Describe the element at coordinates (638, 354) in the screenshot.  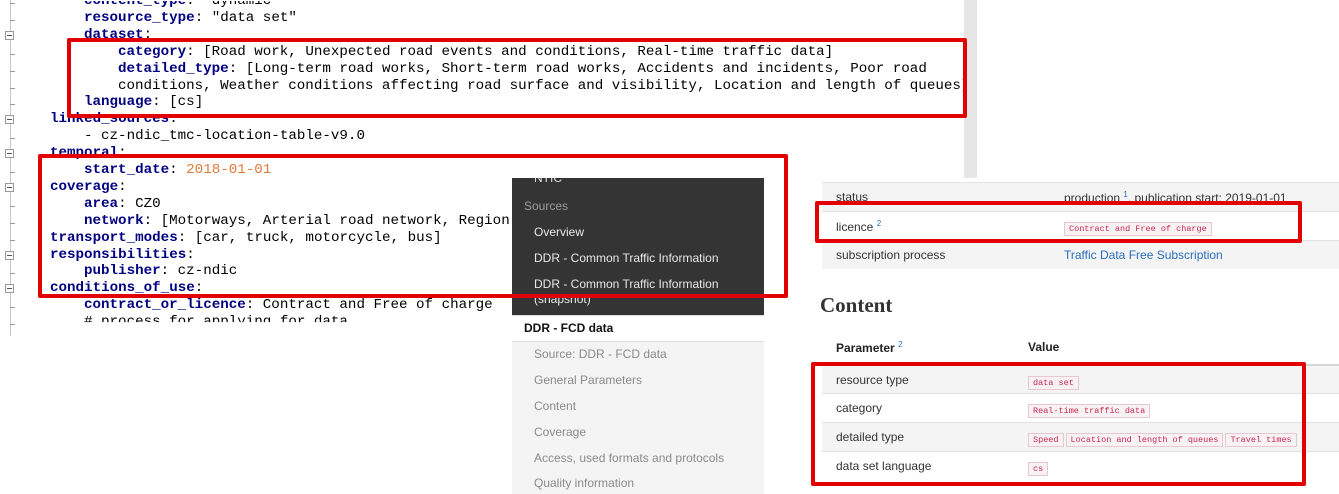
I see `sidebar-subitem-source: Source: DDR - FCD data` at that location.